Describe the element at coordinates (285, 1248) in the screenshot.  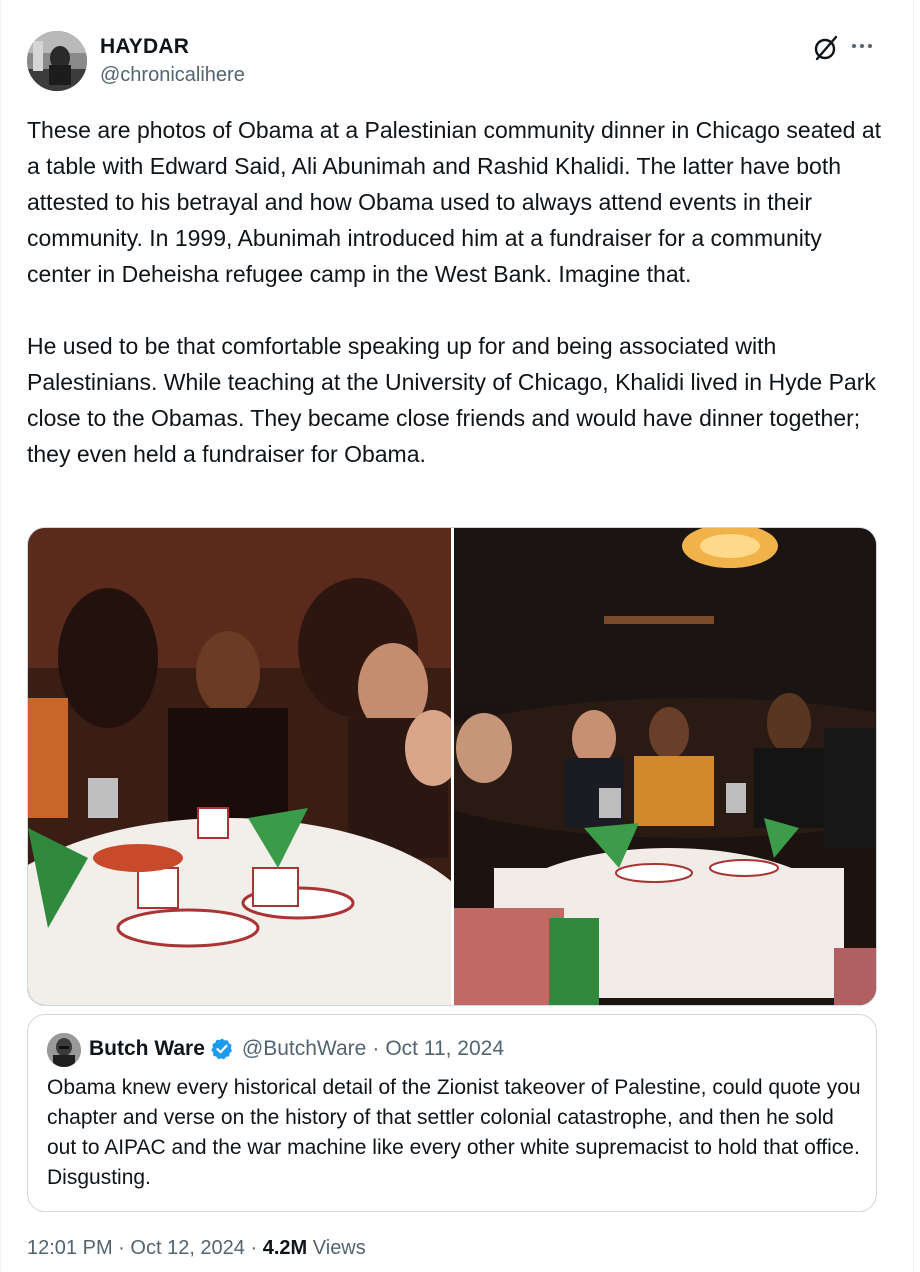
I see `views-count: 4.2M` at that location.